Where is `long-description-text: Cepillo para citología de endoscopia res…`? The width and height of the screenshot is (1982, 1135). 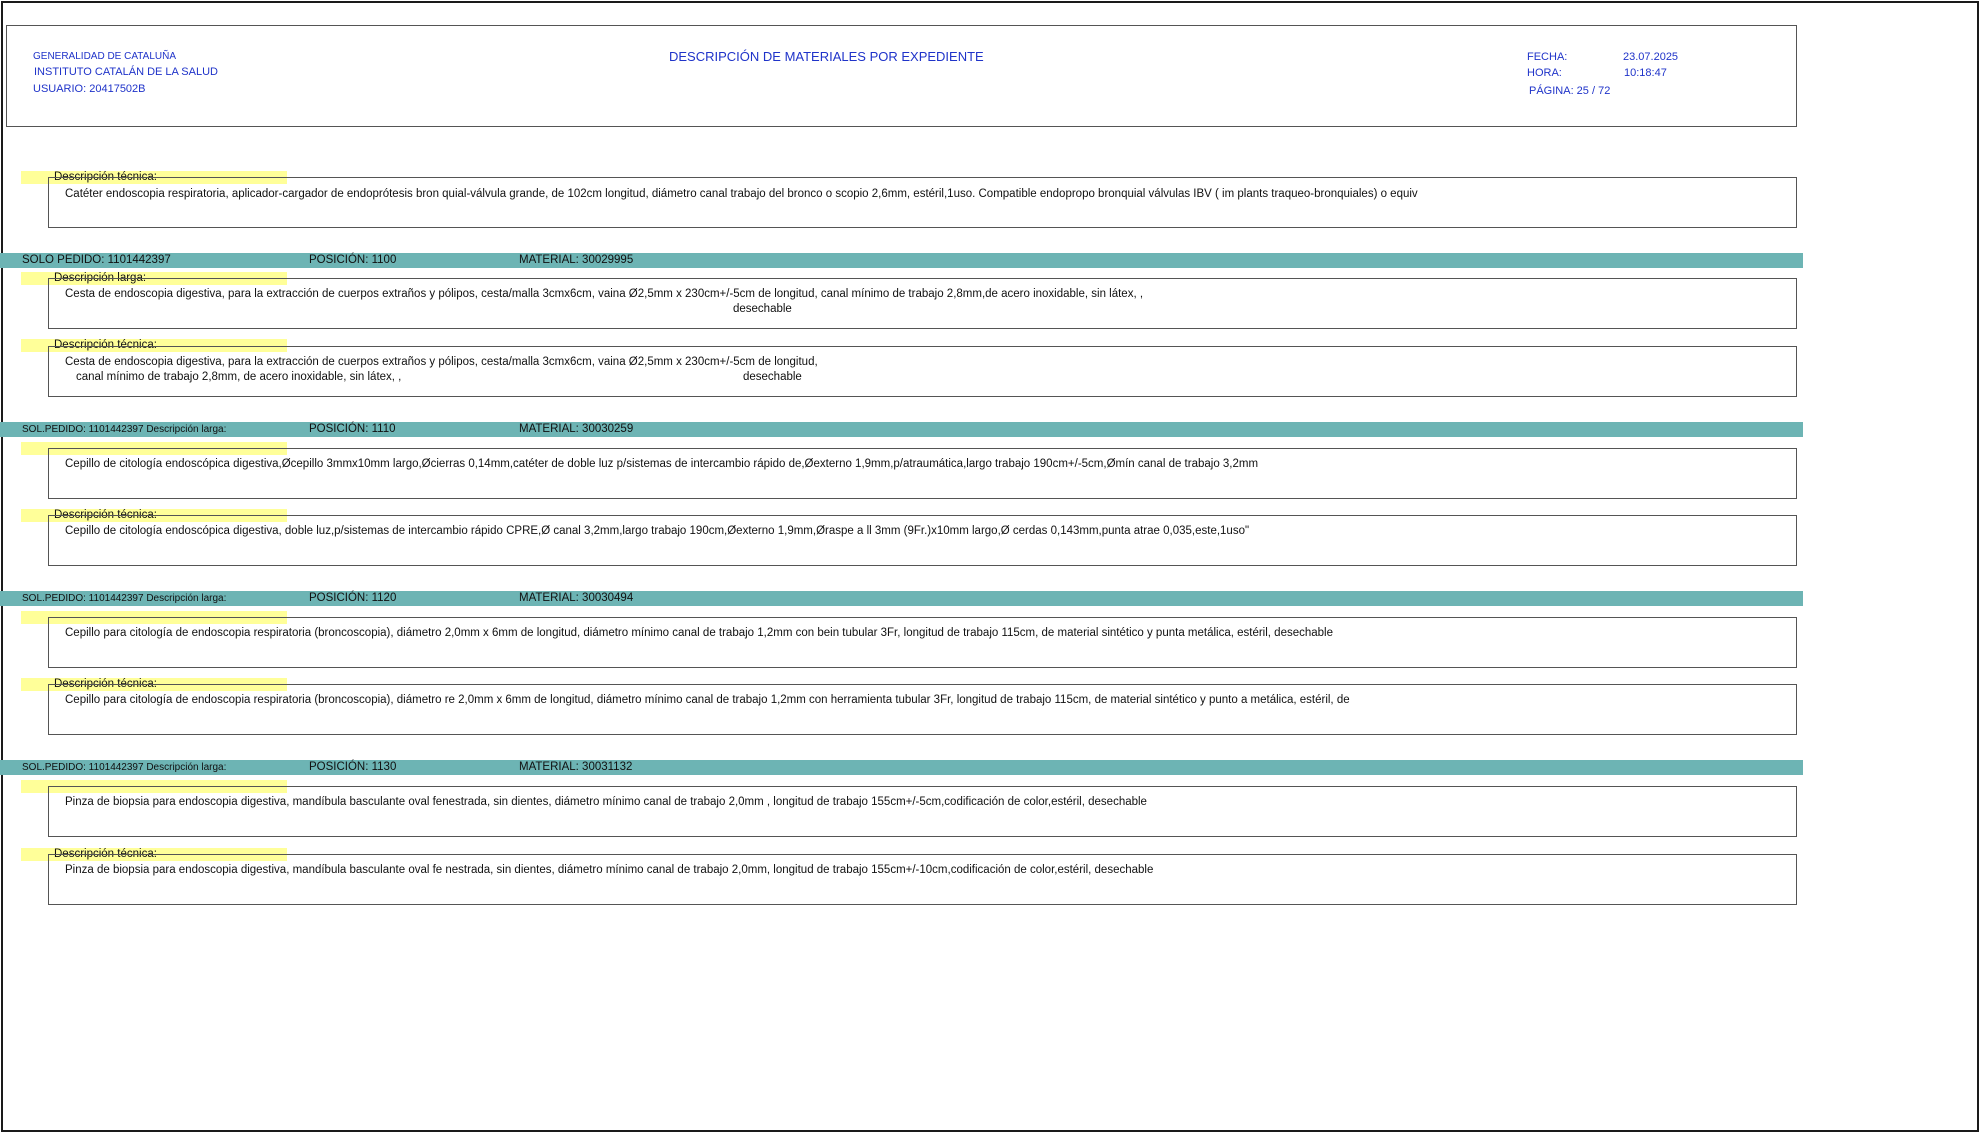
long-description-text: Cepillo para citología de endoscopia res… is located at coordinates (699, 633).